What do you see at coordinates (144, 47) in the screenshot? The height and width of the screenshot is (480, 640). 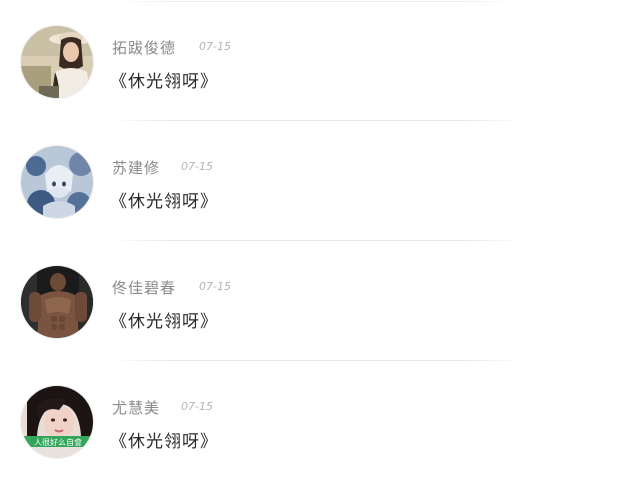 I see `commenter-name: 拓跋俊德` at bounding box center [144, 47].